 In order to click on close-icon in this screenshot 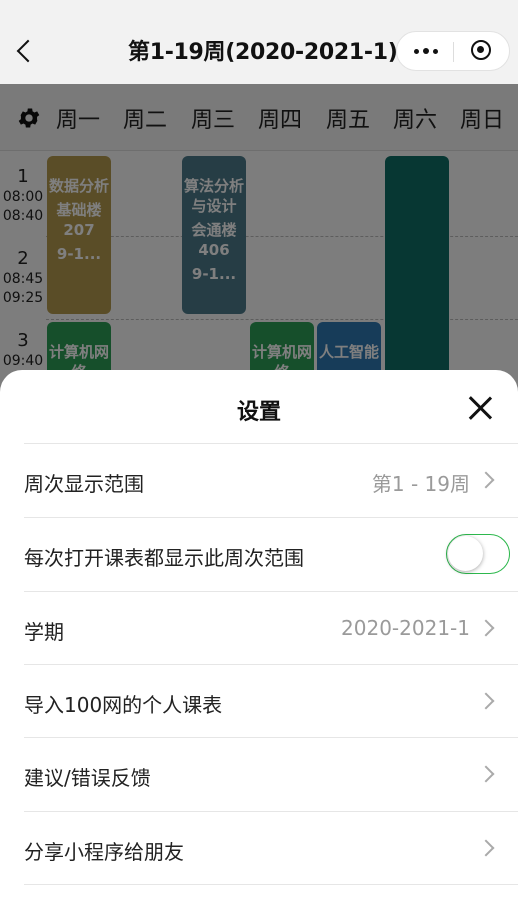, I will do `click(480, 408)`.